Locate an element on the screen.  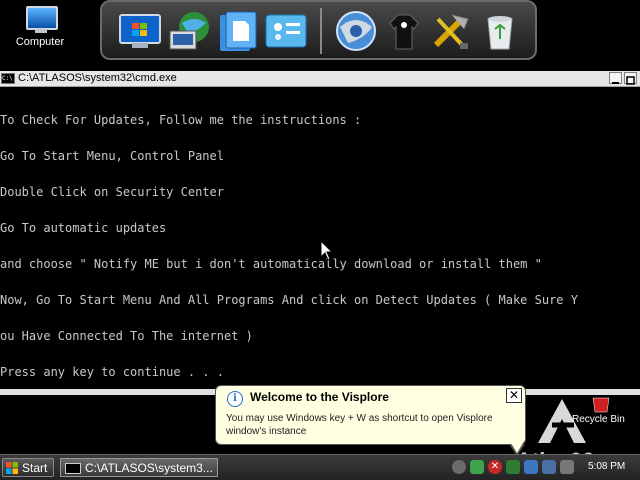
windows-logo-icon is located at coordinates (12, 468).